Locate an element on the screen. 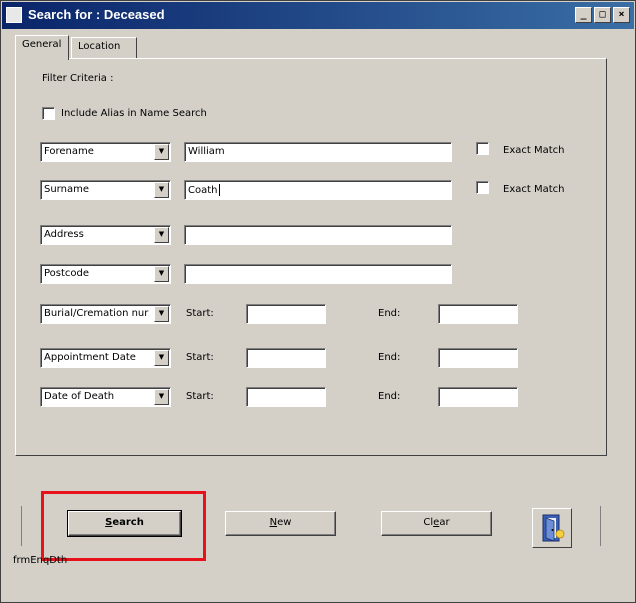 The image size is (636, 603). forename-exact-match-checkbox is located at coordinates (482, 148).